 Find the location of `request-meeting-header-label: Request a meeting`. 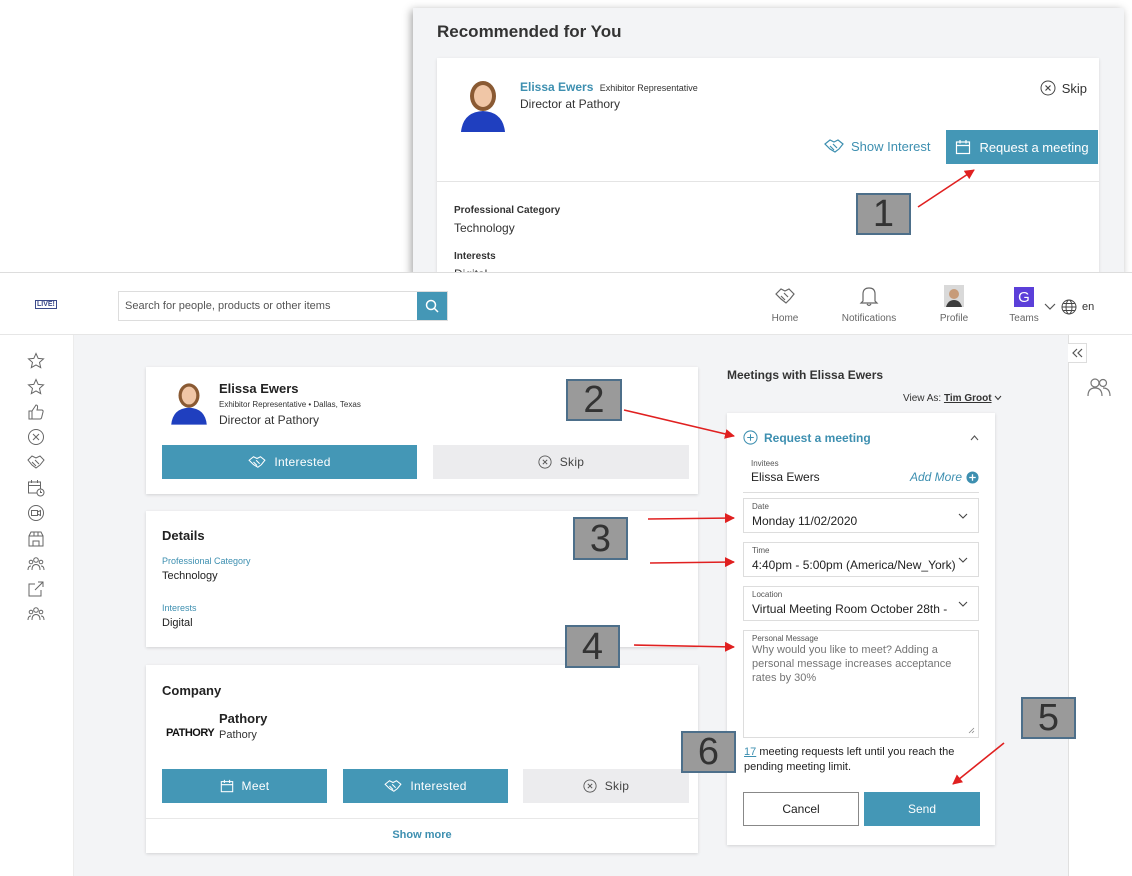

request-meeting-header-label: Request a meeting is located at coordinates (817, 437).